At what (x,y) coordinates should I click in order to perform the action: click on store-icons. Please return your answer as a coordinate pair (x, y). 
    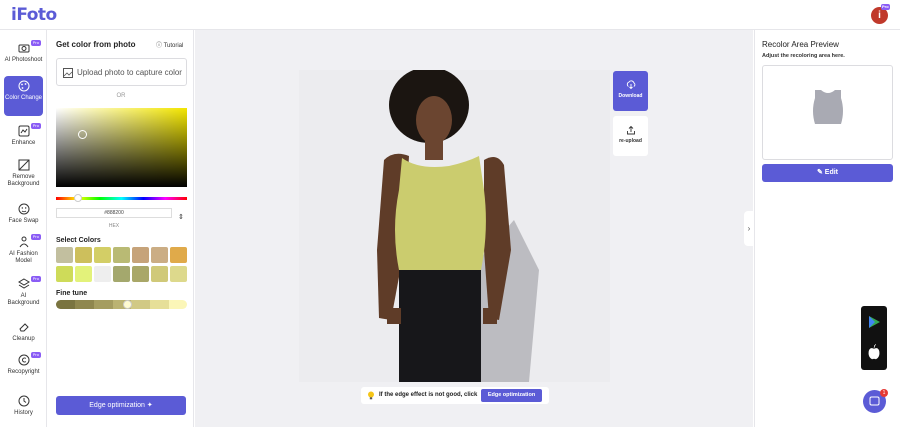
    Looking at the image, I should click on (874, 338).